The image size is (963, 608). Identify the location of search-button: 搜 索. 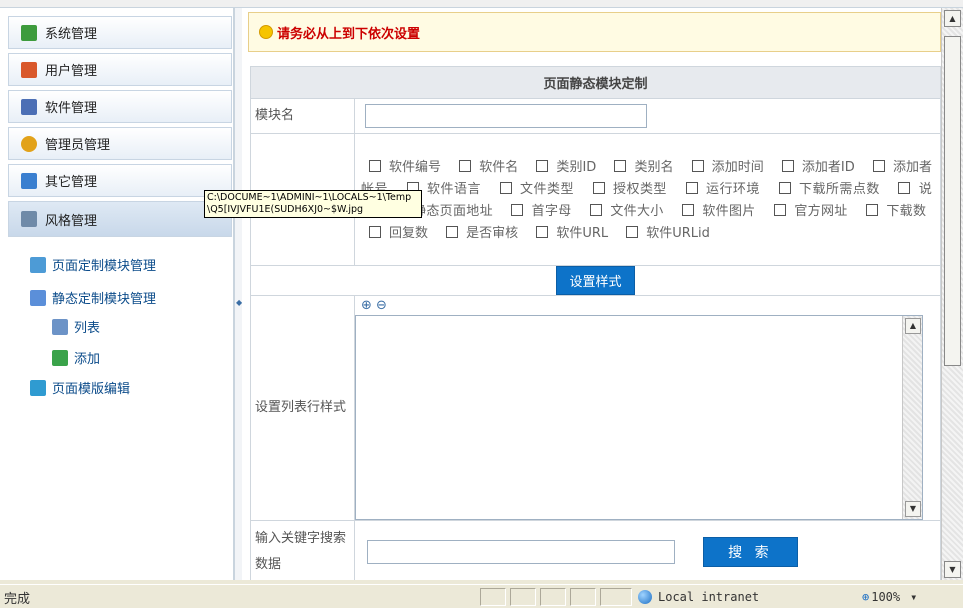
(750, 551).